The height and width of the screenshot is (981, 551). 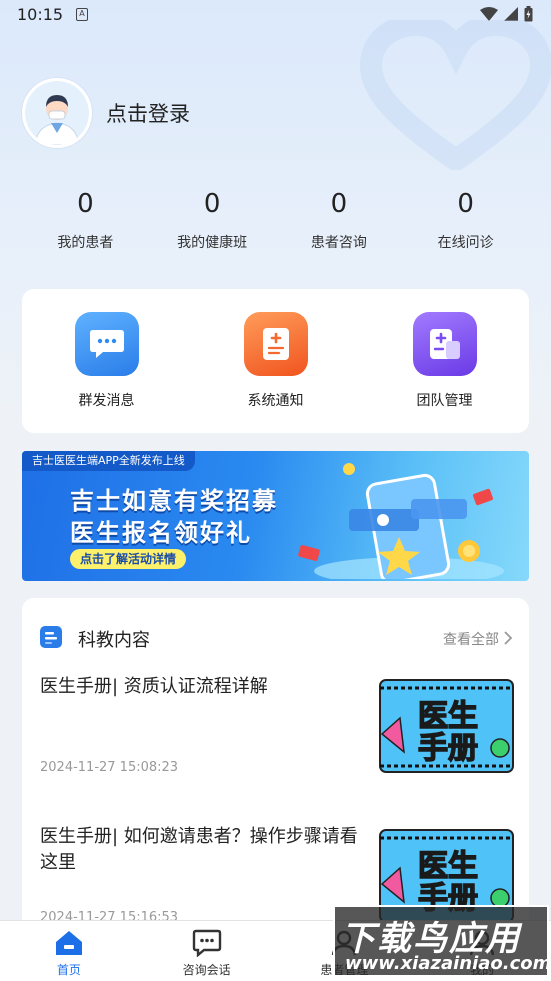 I want to click on heart-decoration-icon, so click(x=455, y=95).